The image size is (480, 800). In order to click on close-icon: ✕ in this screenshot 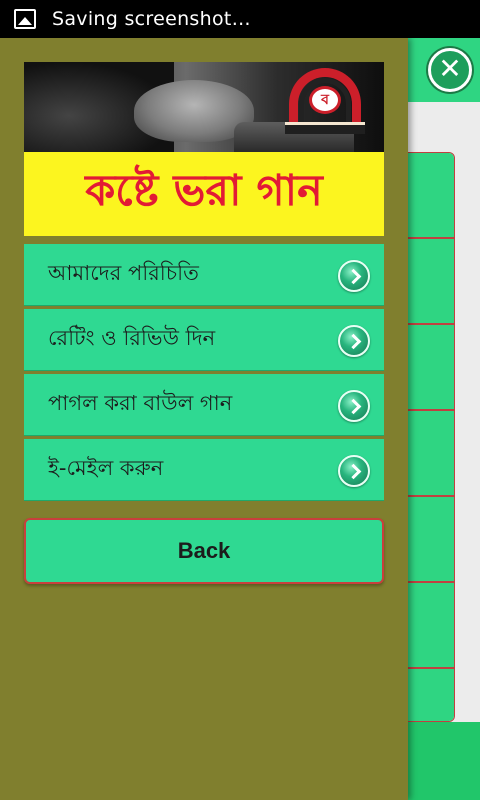, I will do `click(450, 70)`.